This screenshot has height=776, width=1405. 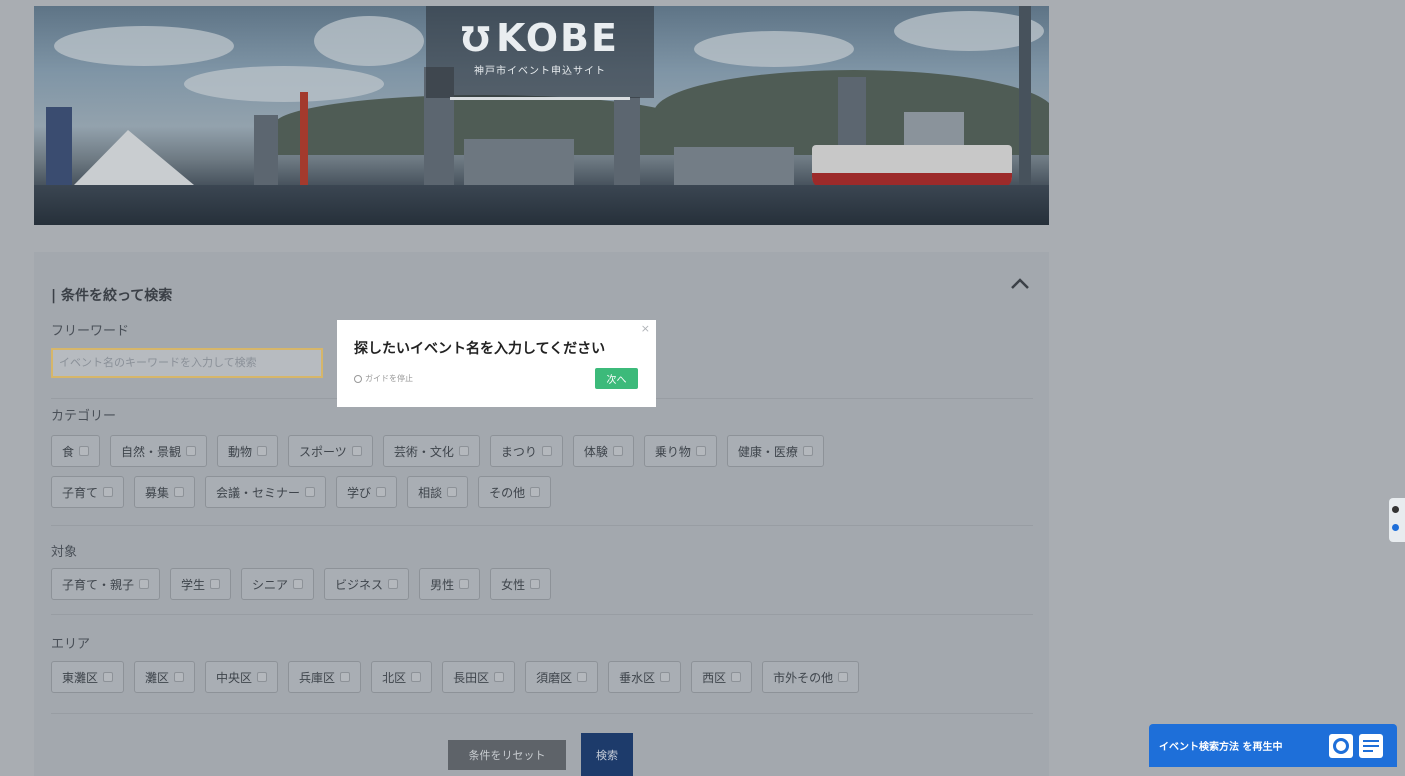 What do you see at coordinates (76, 451) in the screenshot?
I see `category-tag: 食` at bounding box center [76, 451].